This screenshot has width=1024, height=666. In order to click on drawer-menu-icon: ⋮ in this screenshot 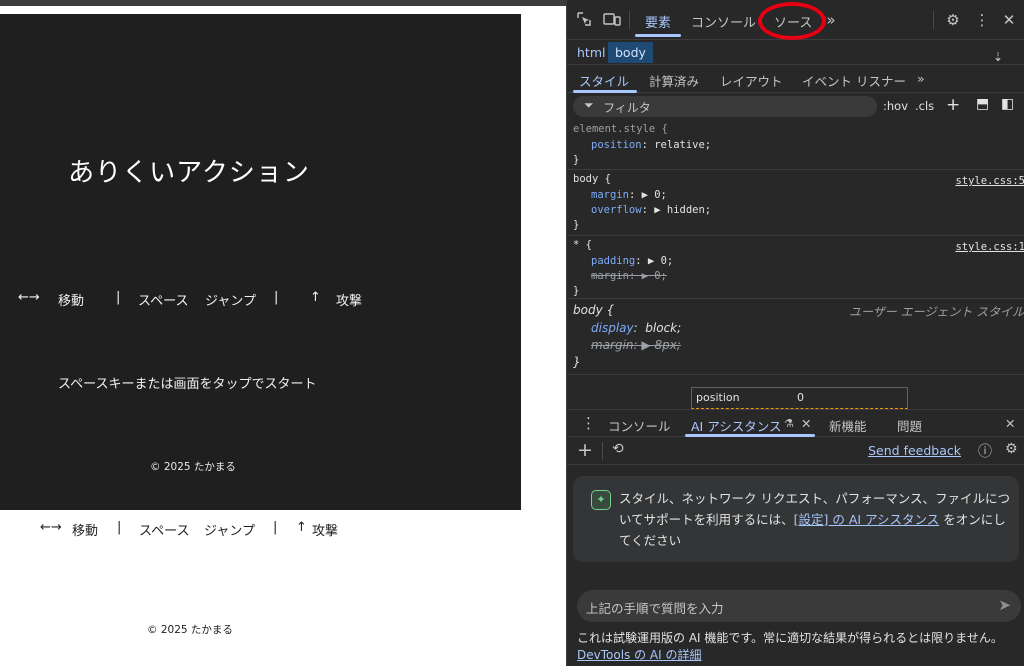, I will do `click(588, 423)`.